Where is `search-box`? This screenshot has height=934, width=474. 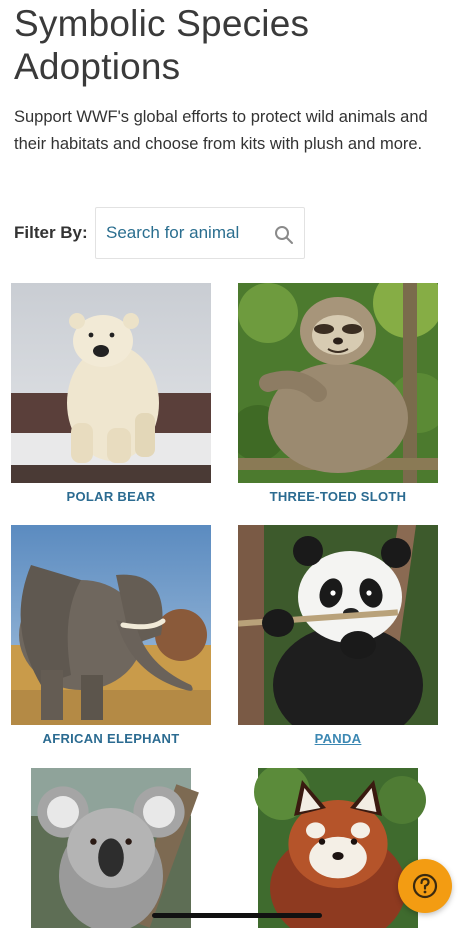
search-box is located at coordinates (200, 233).